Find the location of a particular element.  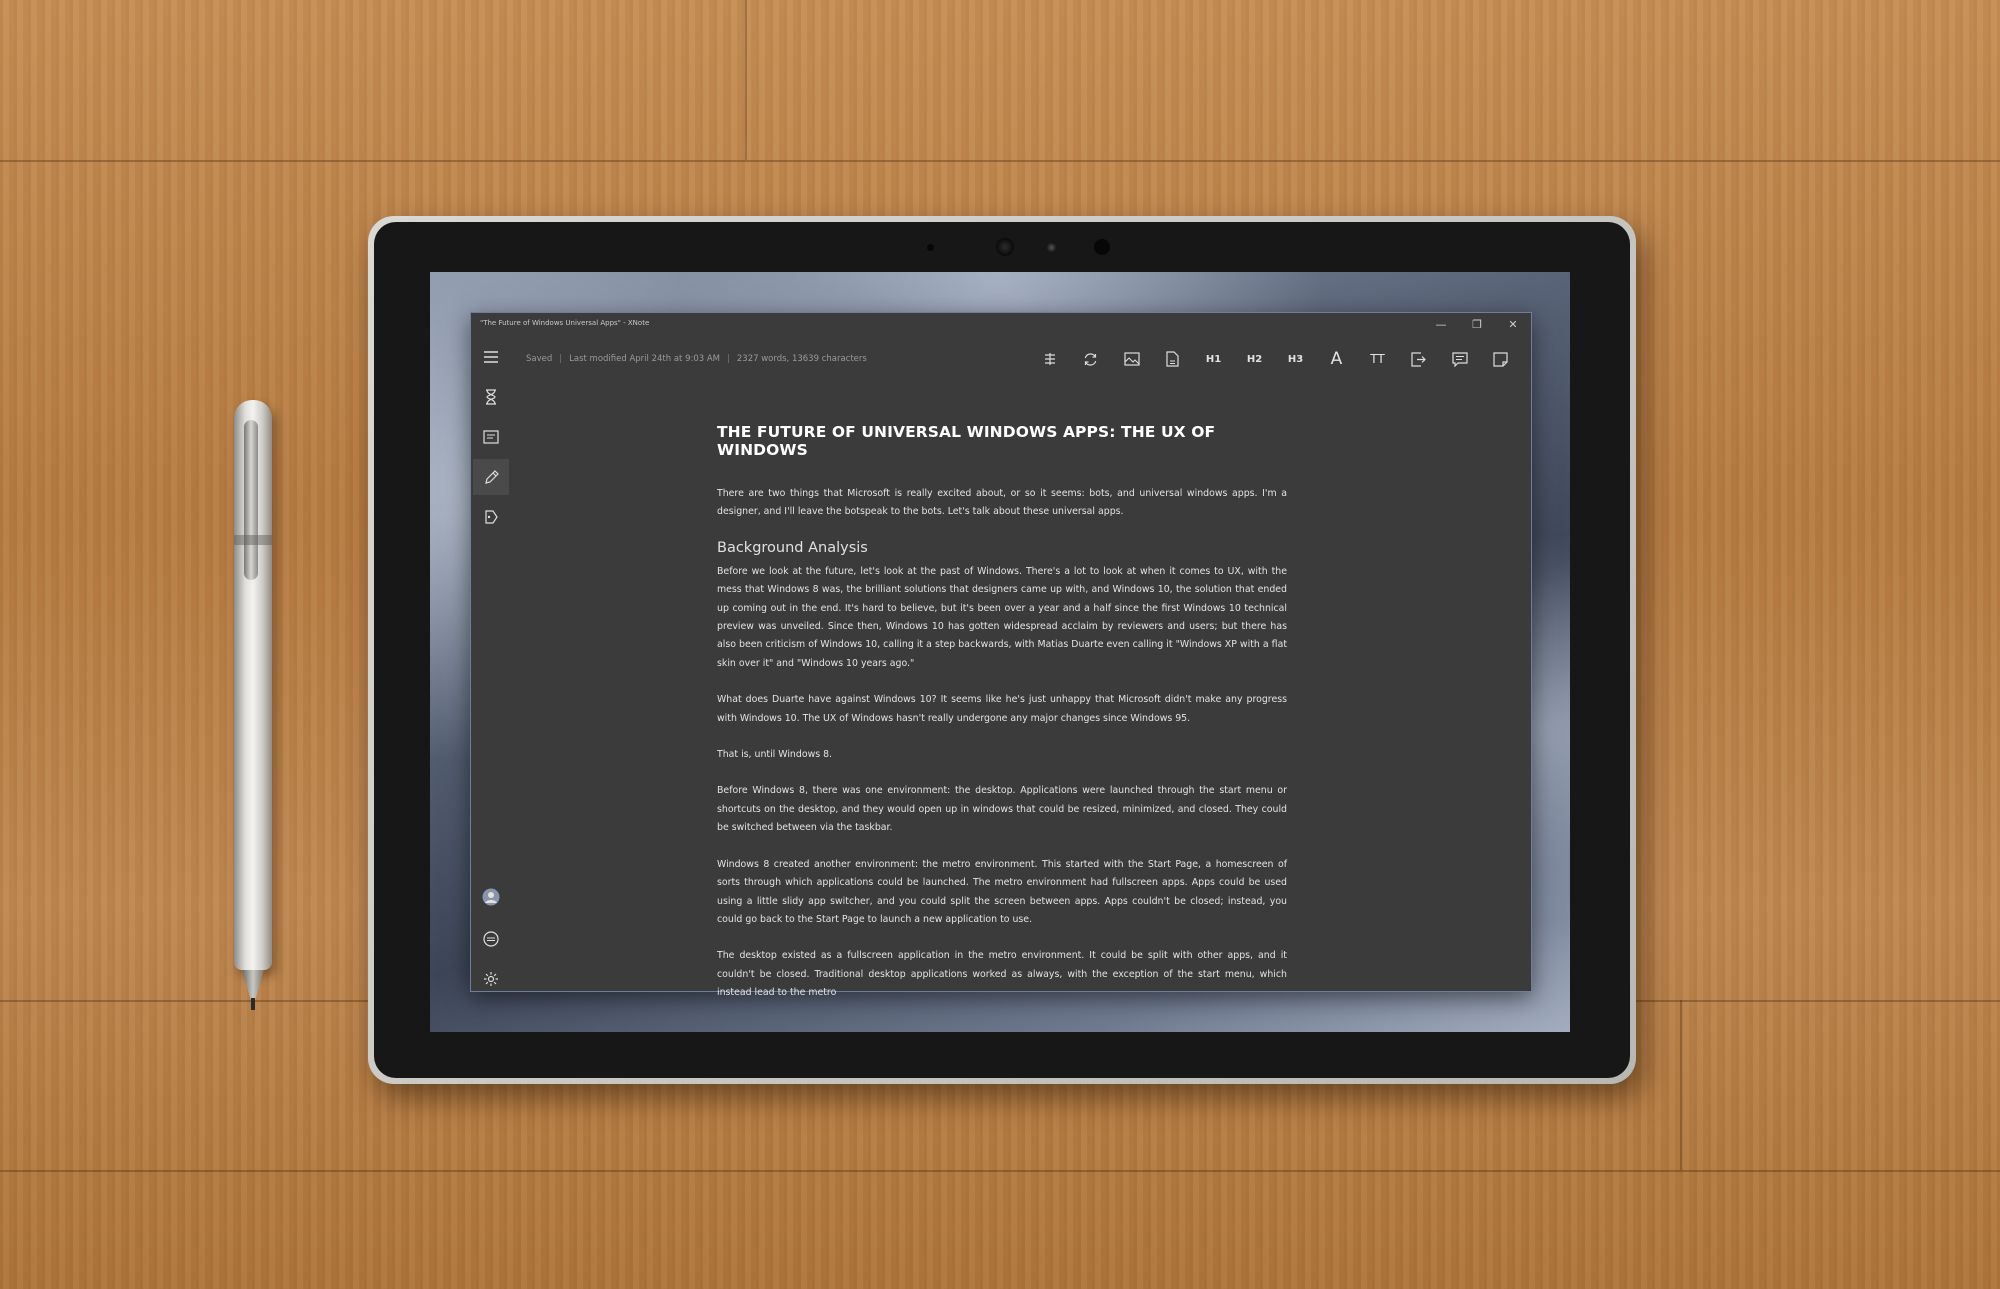

restore-button: ❐ is located at coordinates (1477, 325).